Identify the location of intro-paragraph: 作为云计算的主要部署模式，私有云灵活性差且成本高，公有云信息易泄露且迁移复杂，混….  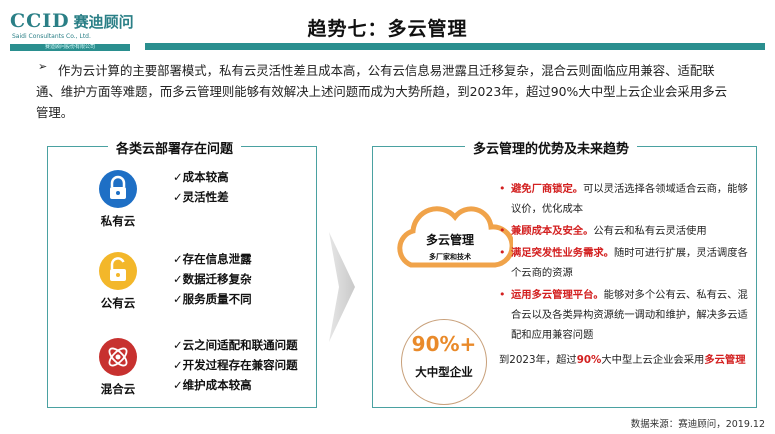
(386, 91).